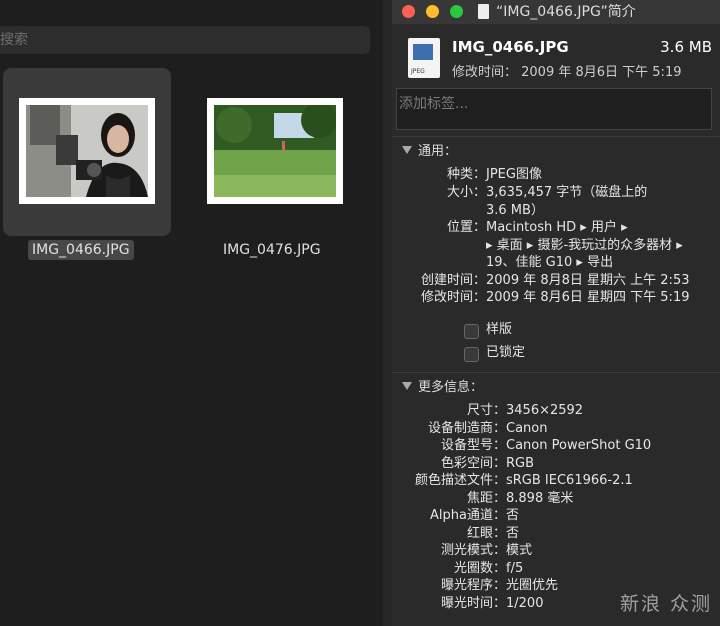 The height and width of the screenshot is (626, 720). What do you see at coordinates (456, 11) in the screenshot?
I see `zoom-button` at bounding box center [456, 11].